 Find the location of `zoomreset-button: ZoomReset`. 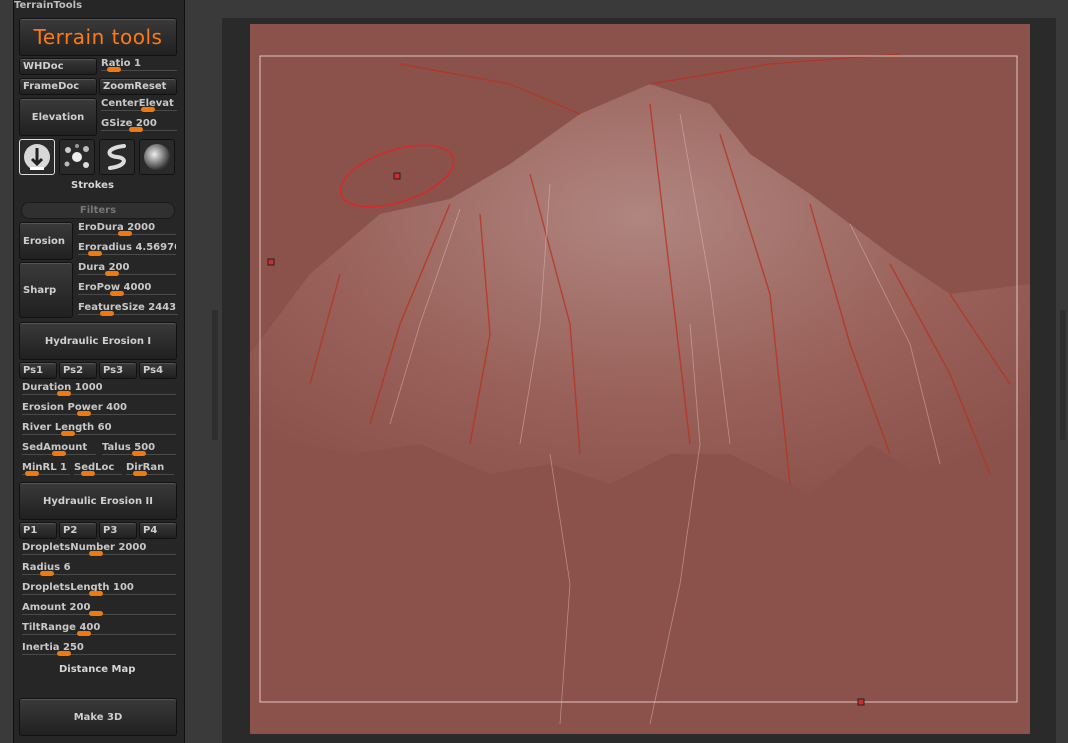

zoomreset-button: ZoomReset is located at coordinates (138, 86).